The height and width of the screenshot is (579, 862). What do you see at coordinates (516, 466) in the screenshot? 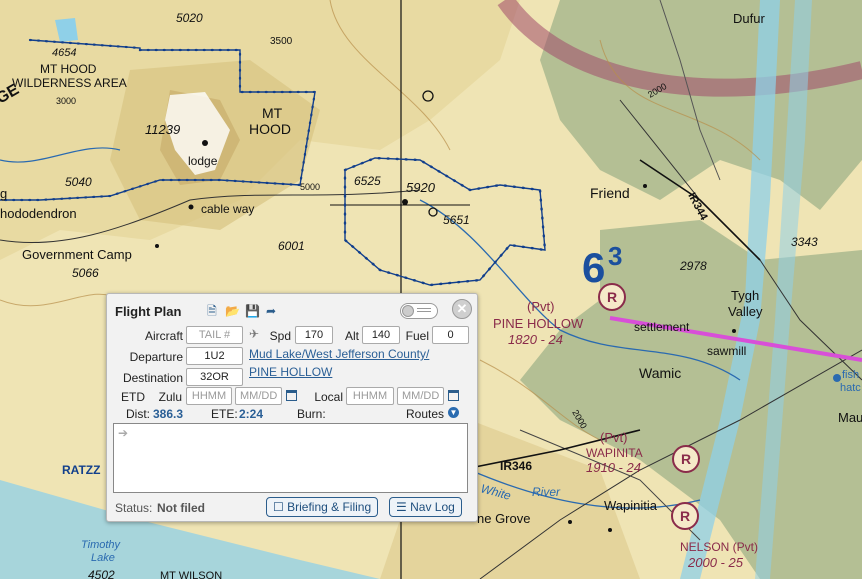
I see `map-label-ir346: IR346` at bounding box center [516, 466].